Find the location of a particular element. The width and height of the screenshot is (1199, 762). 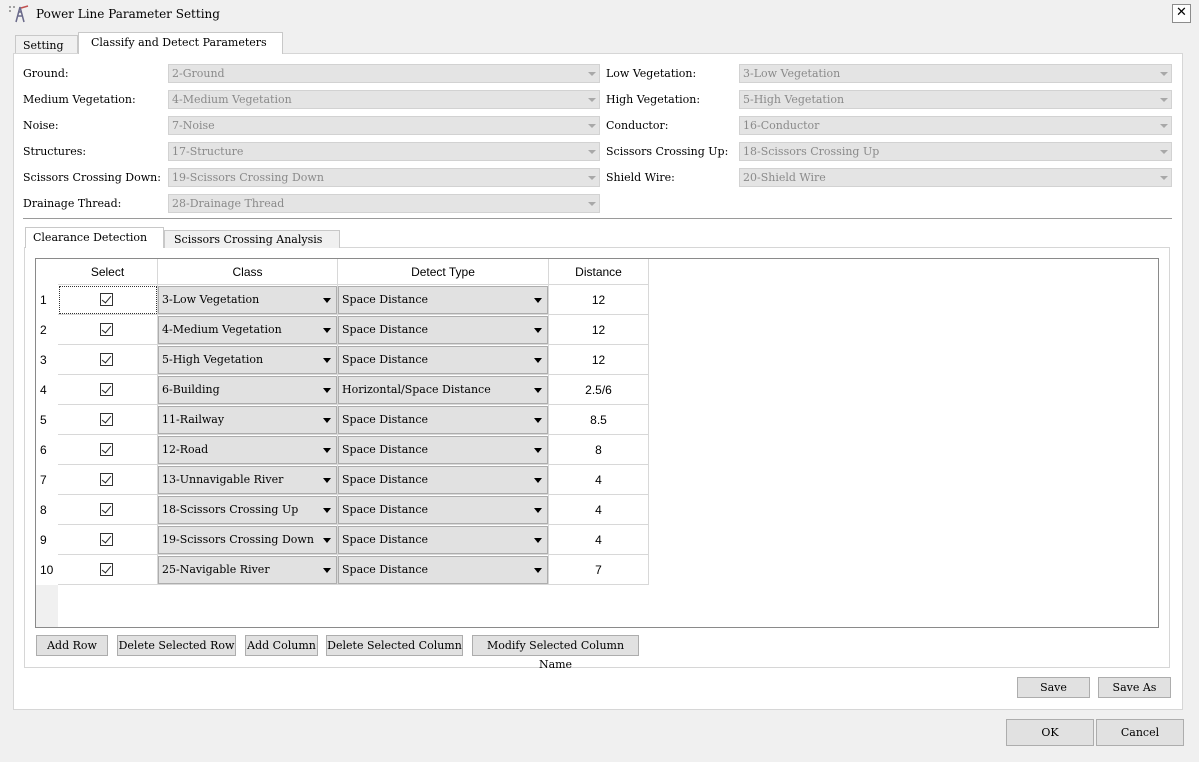

distance-cell: 8.5 is located at coordinates (599, 420).